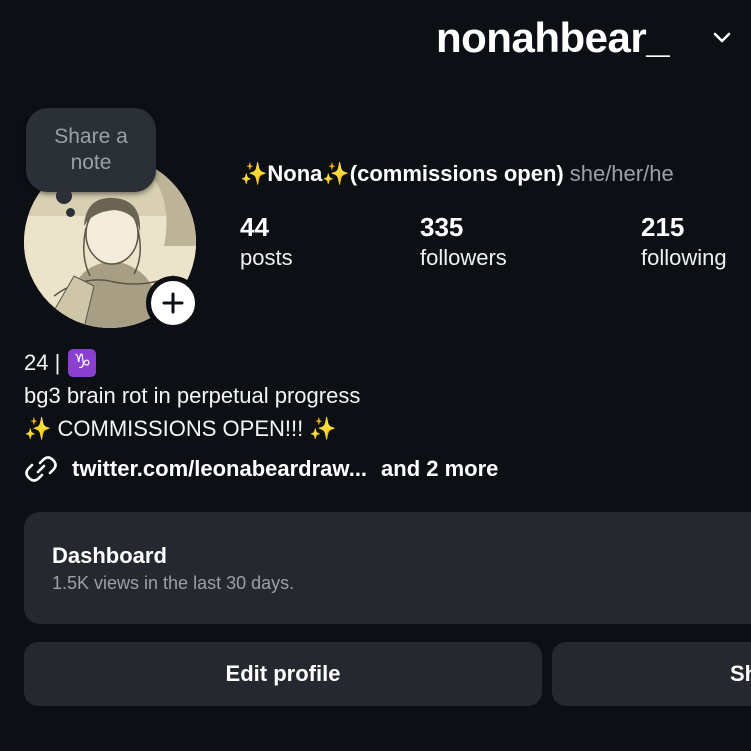 The image size is (751, 751). What do you see at coordinates (42, 362) in the screenshot?
I see `bio-age-text: 24 |` at bounding box center [42, 362].